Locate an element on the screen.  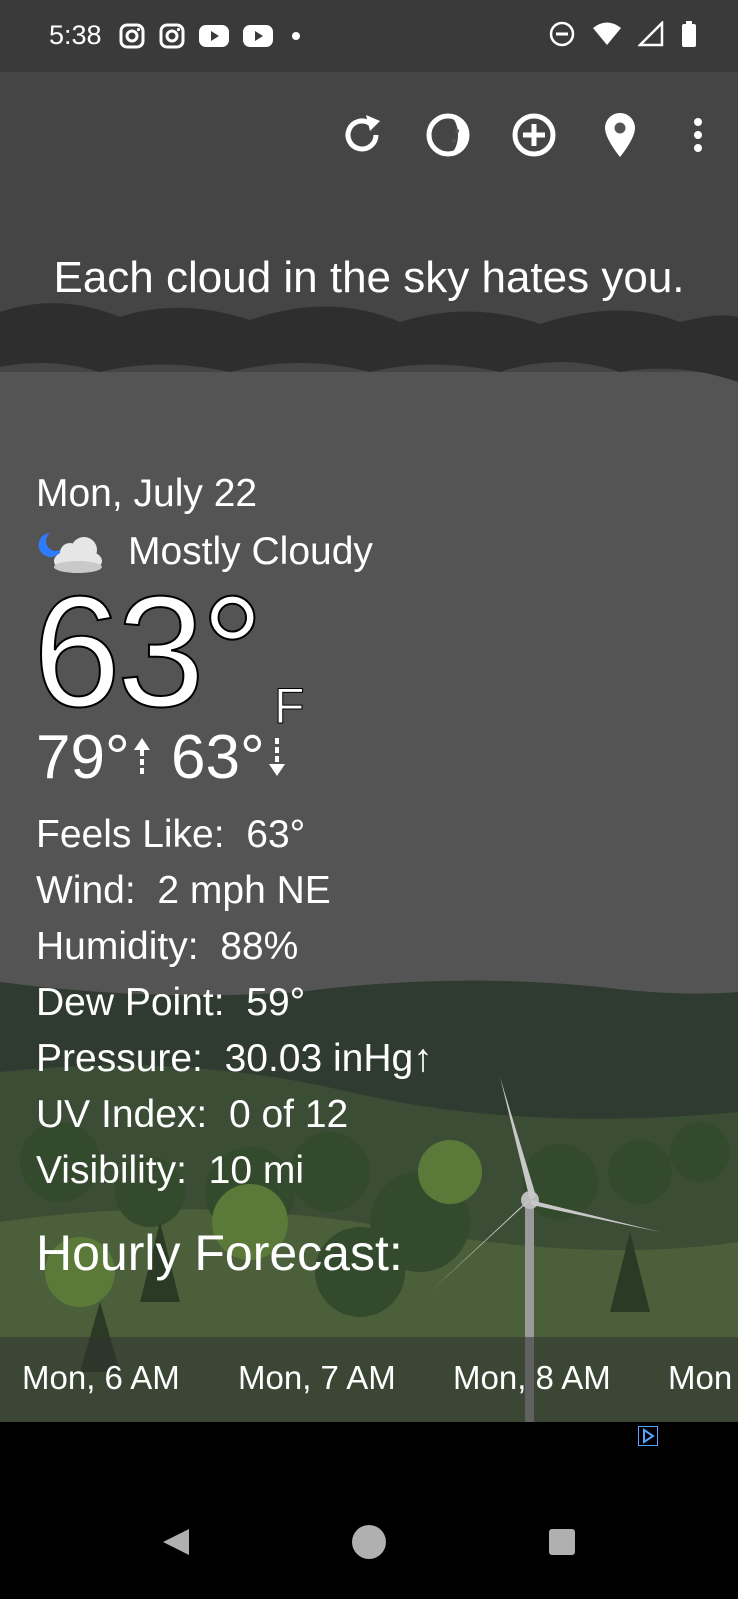
refresh-icon is located at coordinates (362, 132).